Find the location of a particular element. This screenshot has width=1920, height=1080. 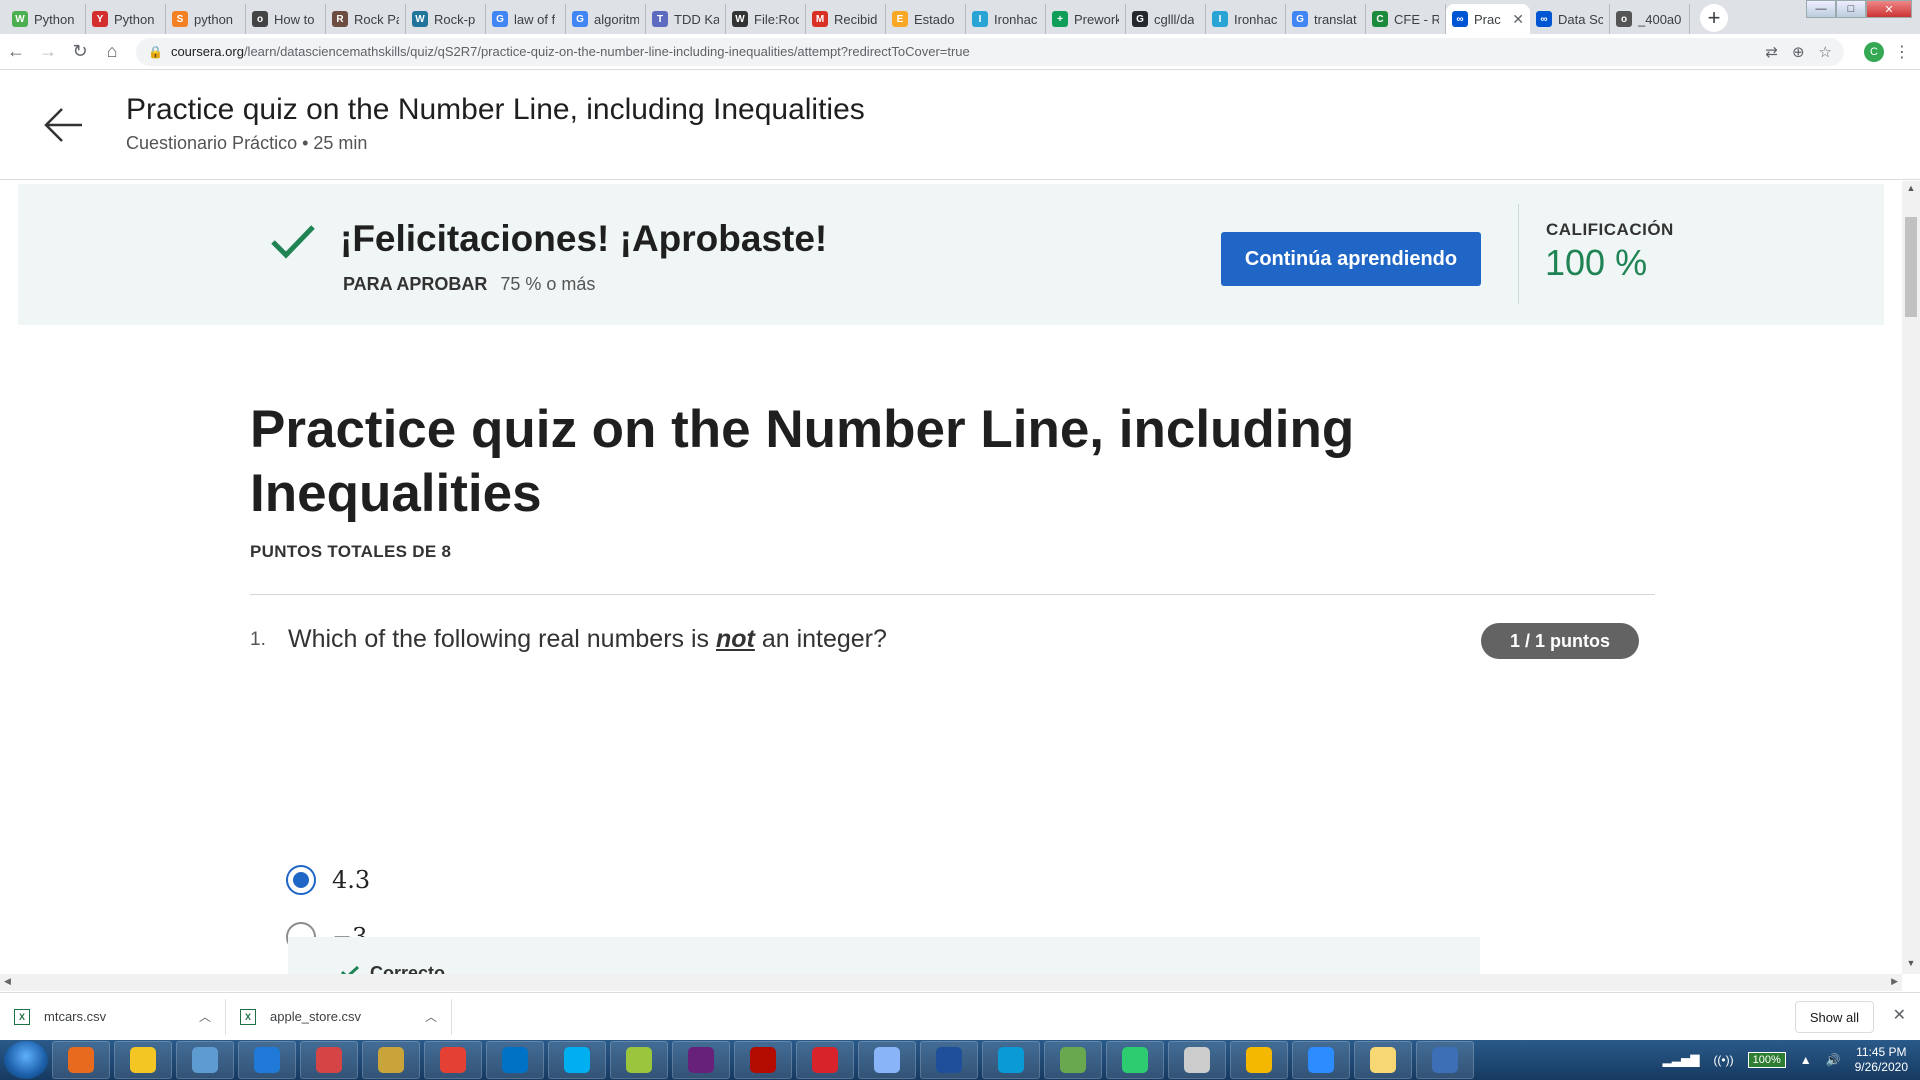

browser-tab: o How to is located at coordinates (286, 19).